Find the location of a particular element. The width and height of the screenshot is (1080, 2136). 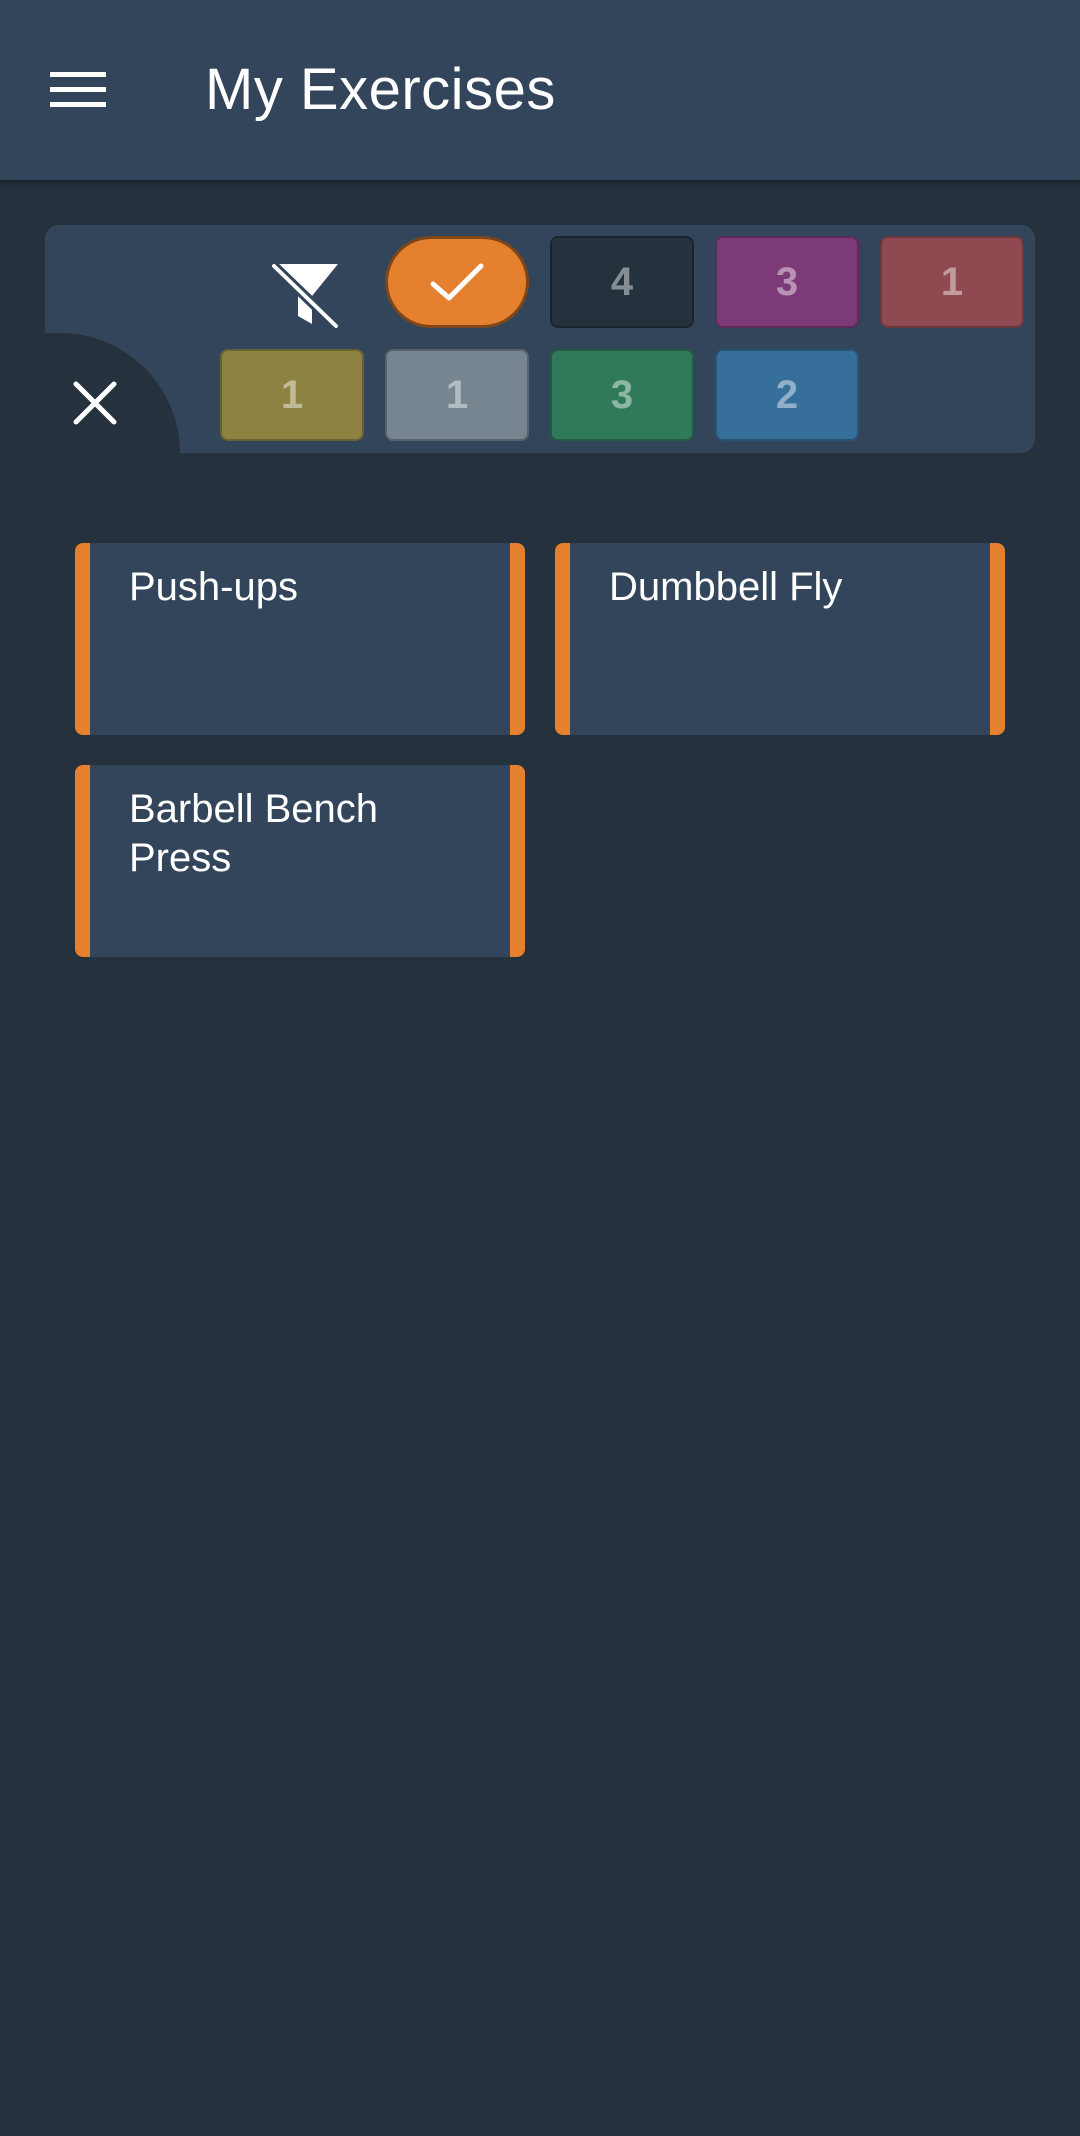

exercise-name: Dumbbell Fly is located at coordinates (726, 587).